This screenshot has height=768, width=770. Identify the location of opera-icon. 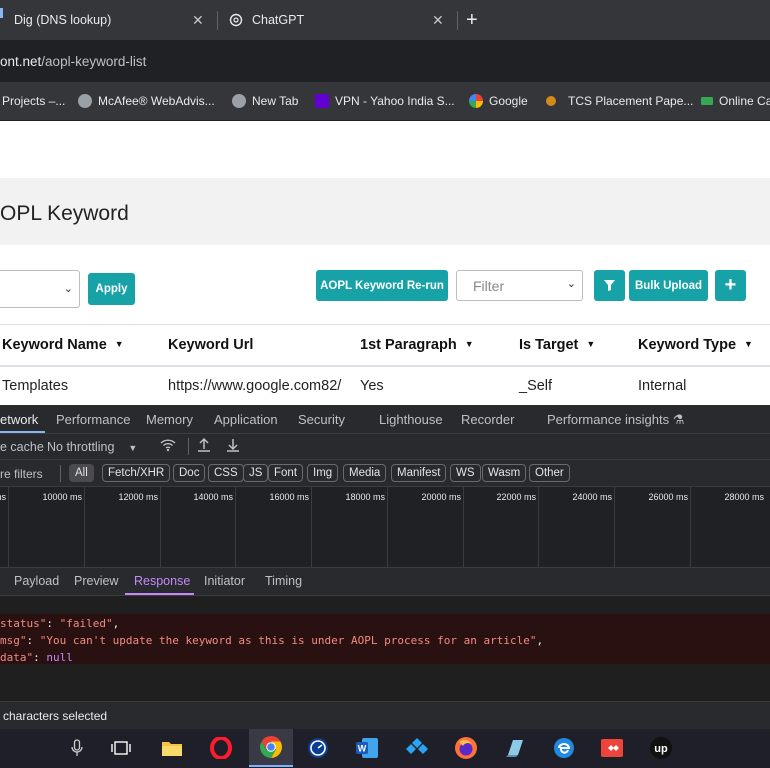
(221, 748).